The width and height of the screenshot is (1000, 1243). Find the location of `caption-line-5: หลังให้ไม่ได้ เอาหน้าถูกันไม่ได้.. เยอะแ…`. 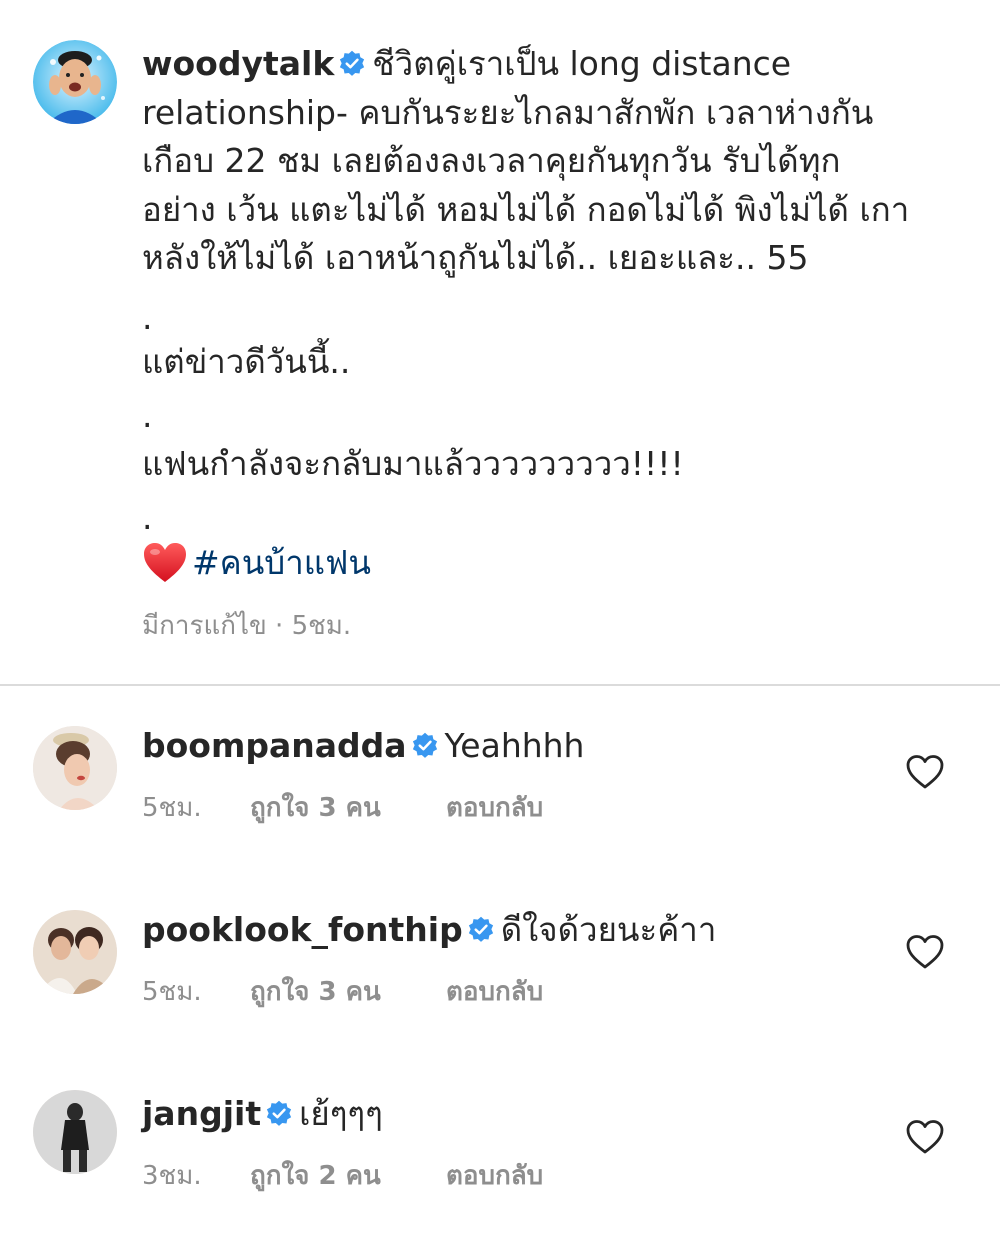

caption-line-5: หลังให้ไม่ได้ เอาหน้าถูกันไม่ได้.. เยอะแ… is located at coordinates (475, 257).